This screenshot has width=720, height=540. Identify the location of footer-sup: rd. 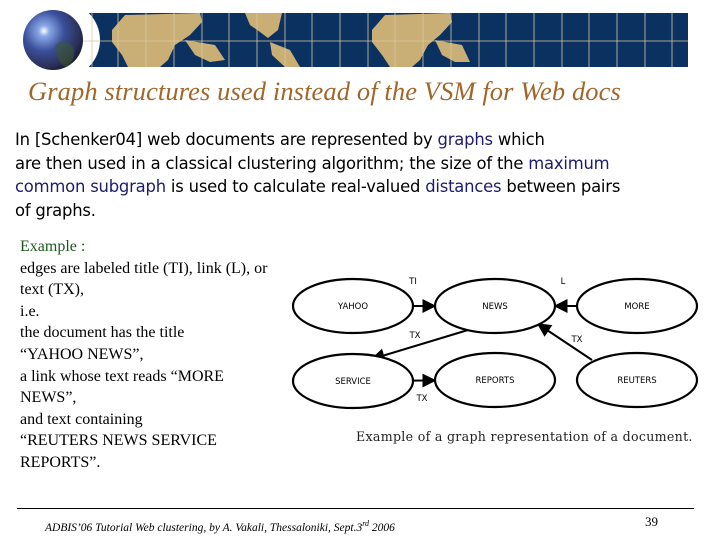
(366, 523).